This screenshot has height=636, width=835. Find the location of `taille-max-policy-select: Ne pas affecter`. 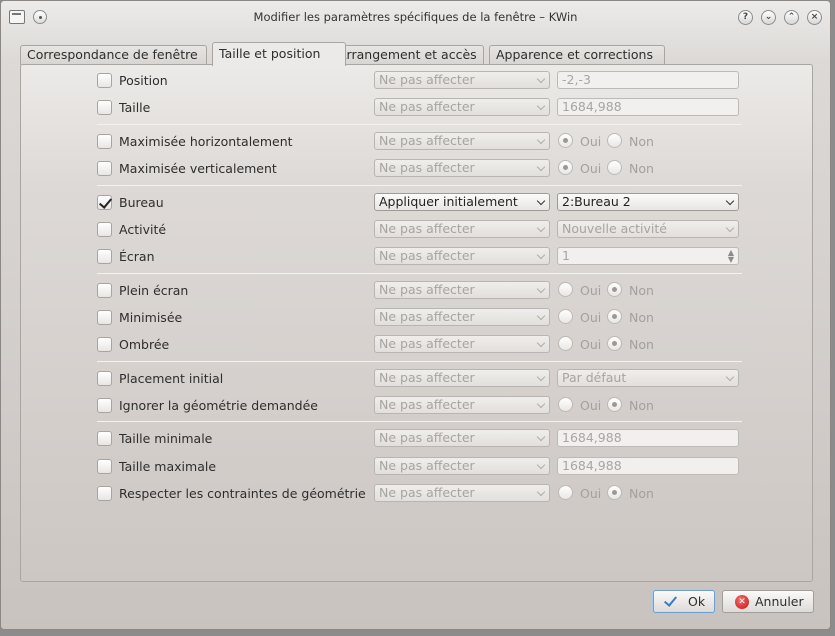

taille-max-policy-select: Ne pas affecter is located at coordinates (462, 466).